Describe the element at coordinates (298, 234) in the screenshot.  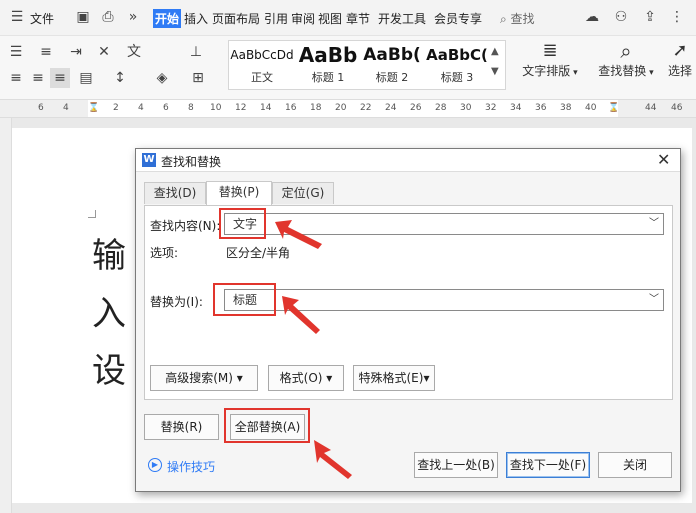
I see `arrow-to-find-value` at that location.